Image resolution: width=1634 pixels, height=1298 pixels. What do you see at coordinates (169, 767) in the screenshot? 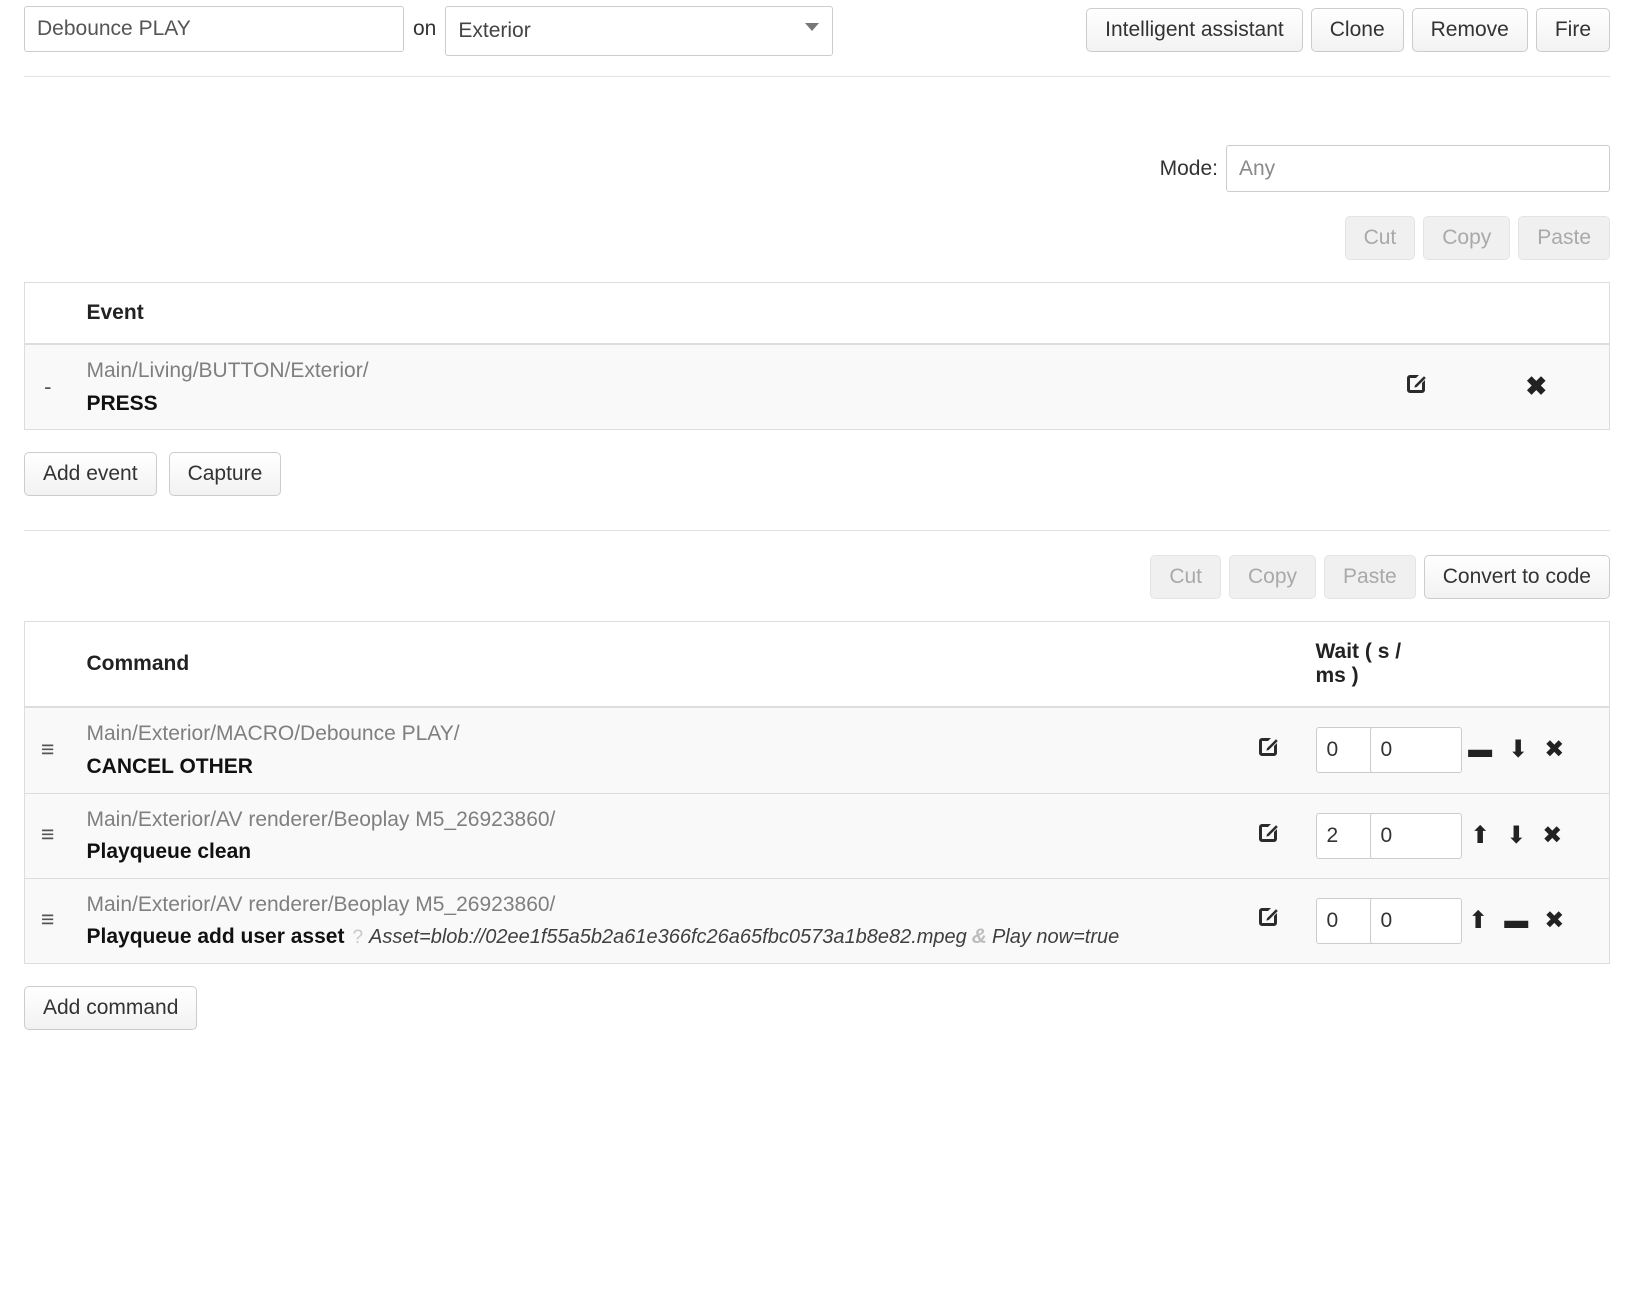
I see `command-name: CANCEL OTHER` at bounding box center [169, 767].